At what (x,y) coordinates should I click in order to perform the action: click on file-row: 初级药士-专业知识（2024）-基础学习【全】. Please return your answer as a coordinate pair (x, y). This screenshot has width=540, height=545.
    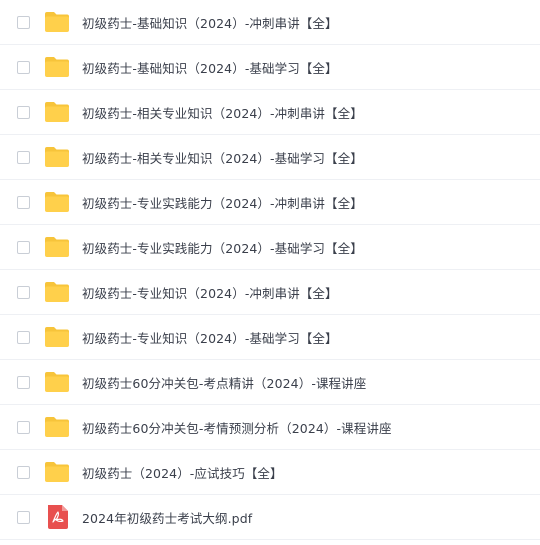
    Looking at the image, I should click on (270, 337).